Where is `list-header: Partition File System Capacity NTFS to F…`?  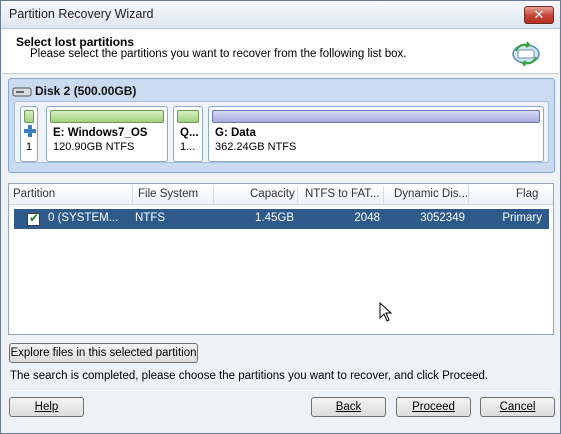 list-header: Partition File System Capacity NTFS to F… is located at coordinates (281, 194).